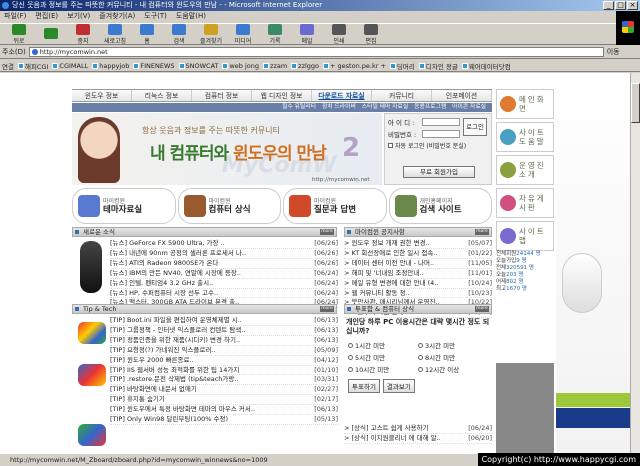  What do you see at coordinates (224, 284) in the screenshot?
I see `news-item: [뉴스] 인텔, 펜티엄4 3.2 GHz 출시.. [06/24]` at bounding box center [224, 284].